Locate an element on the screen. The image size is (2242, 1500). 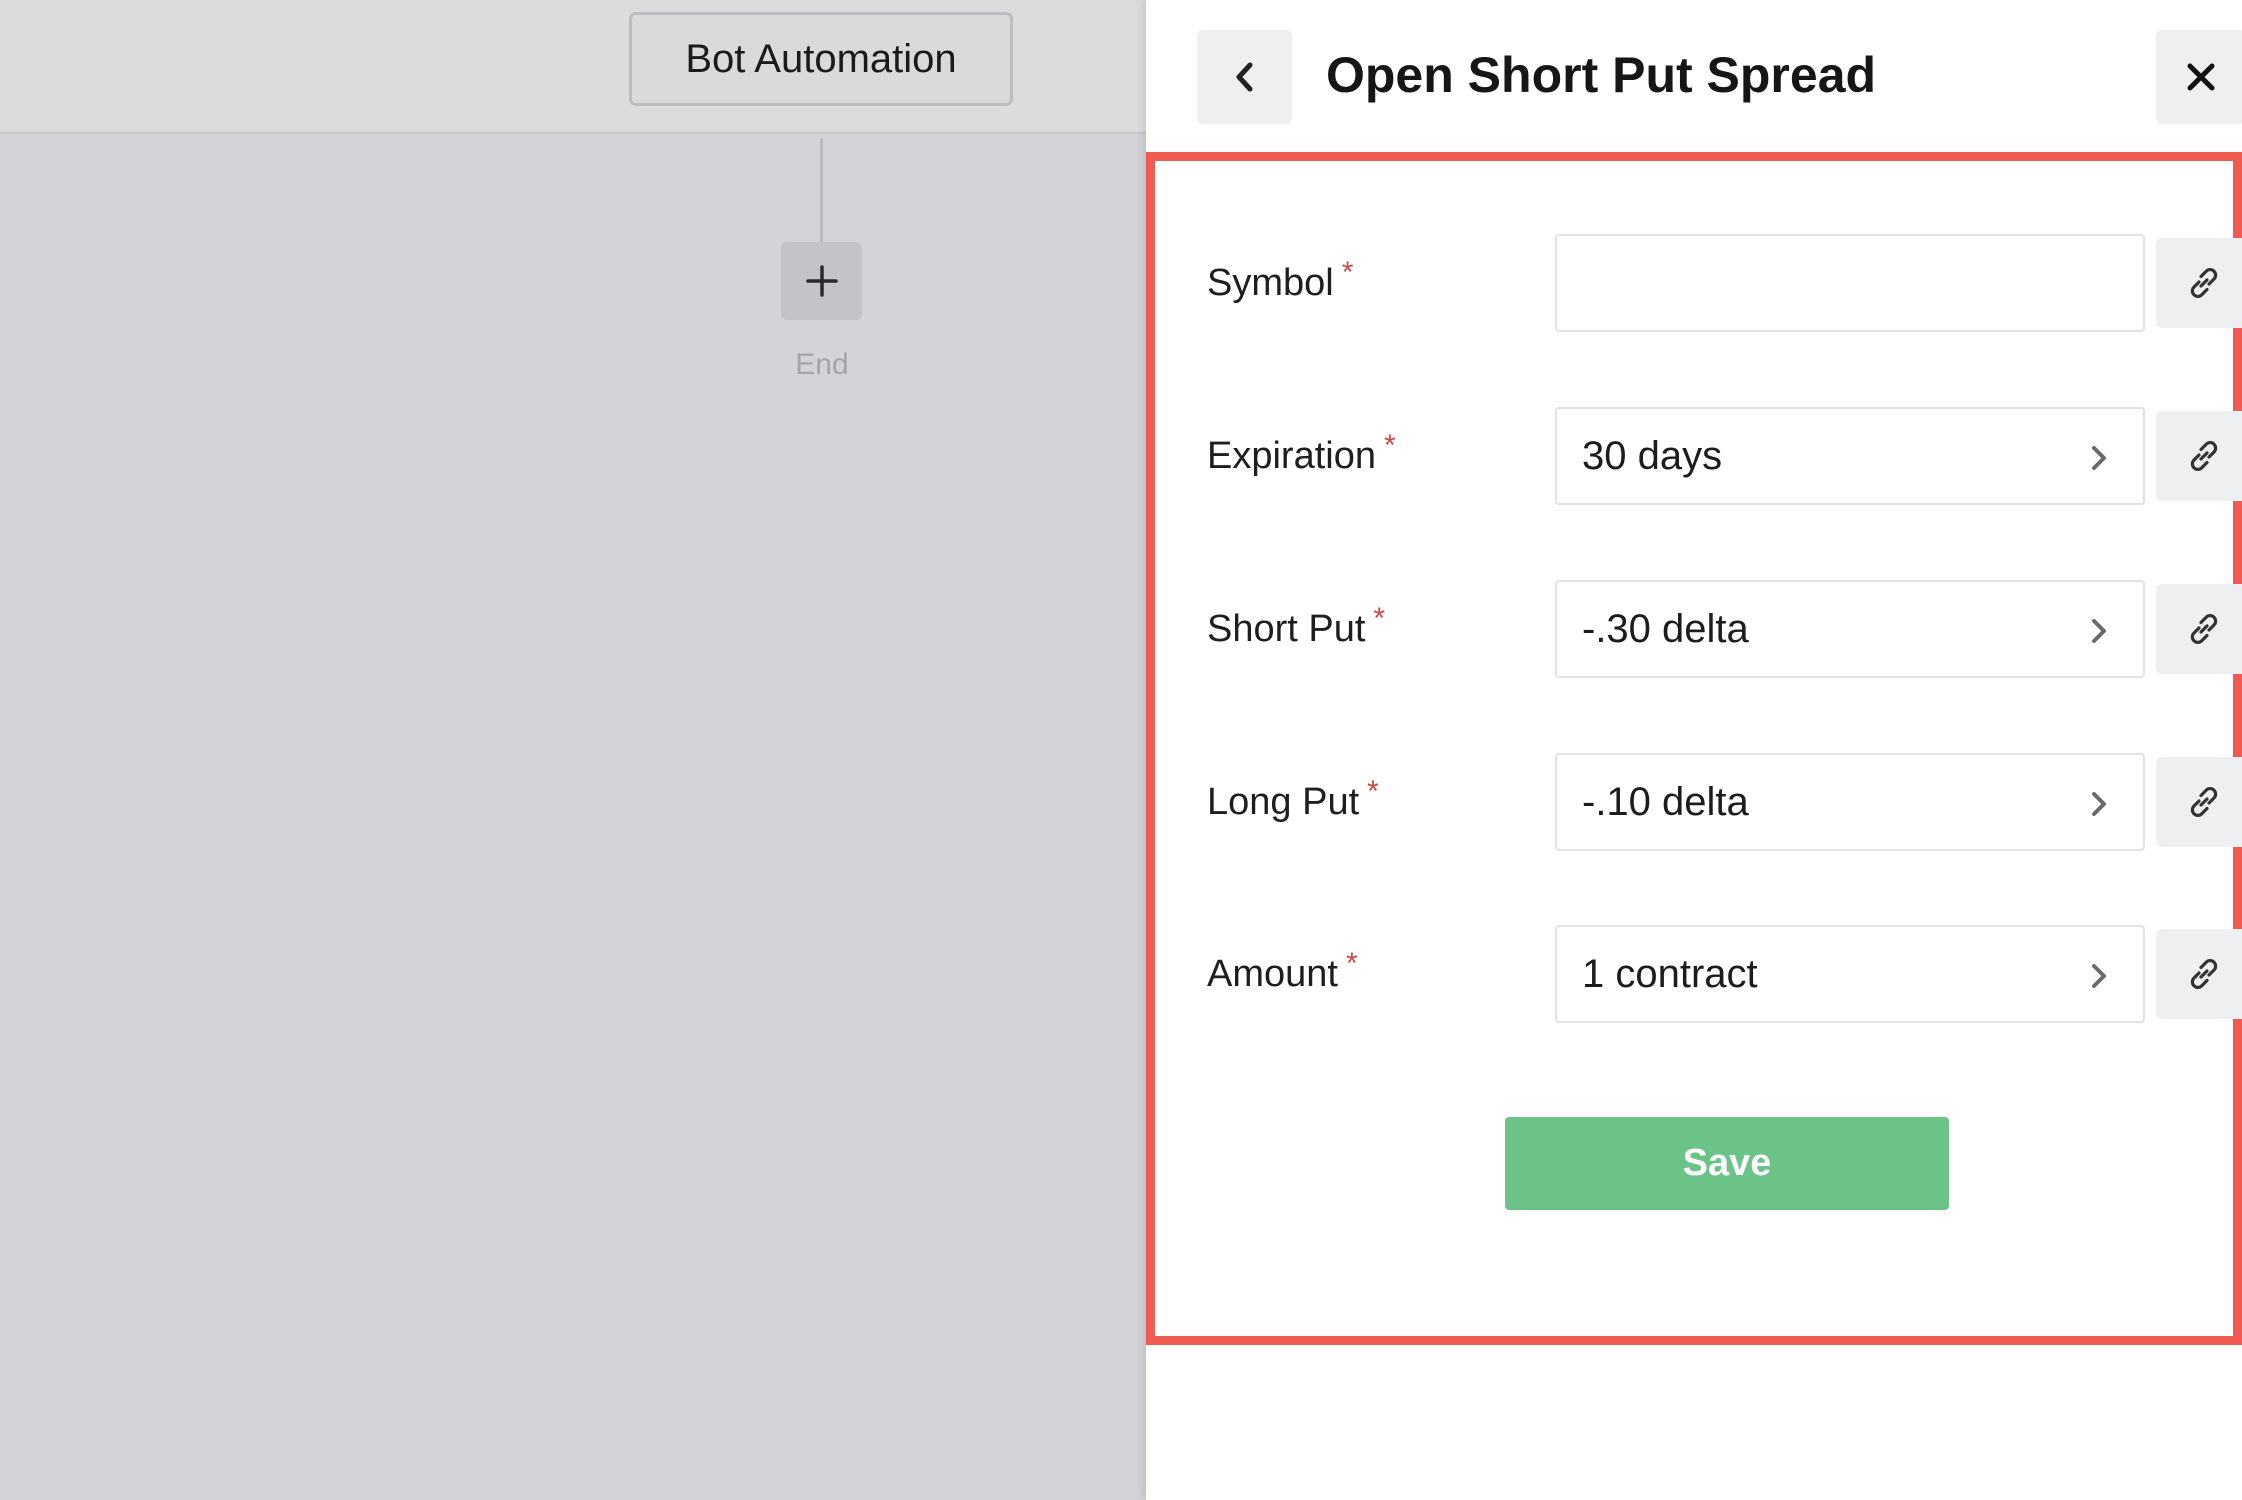
node-title: Bot Automation is located at coordinates (821, 58).